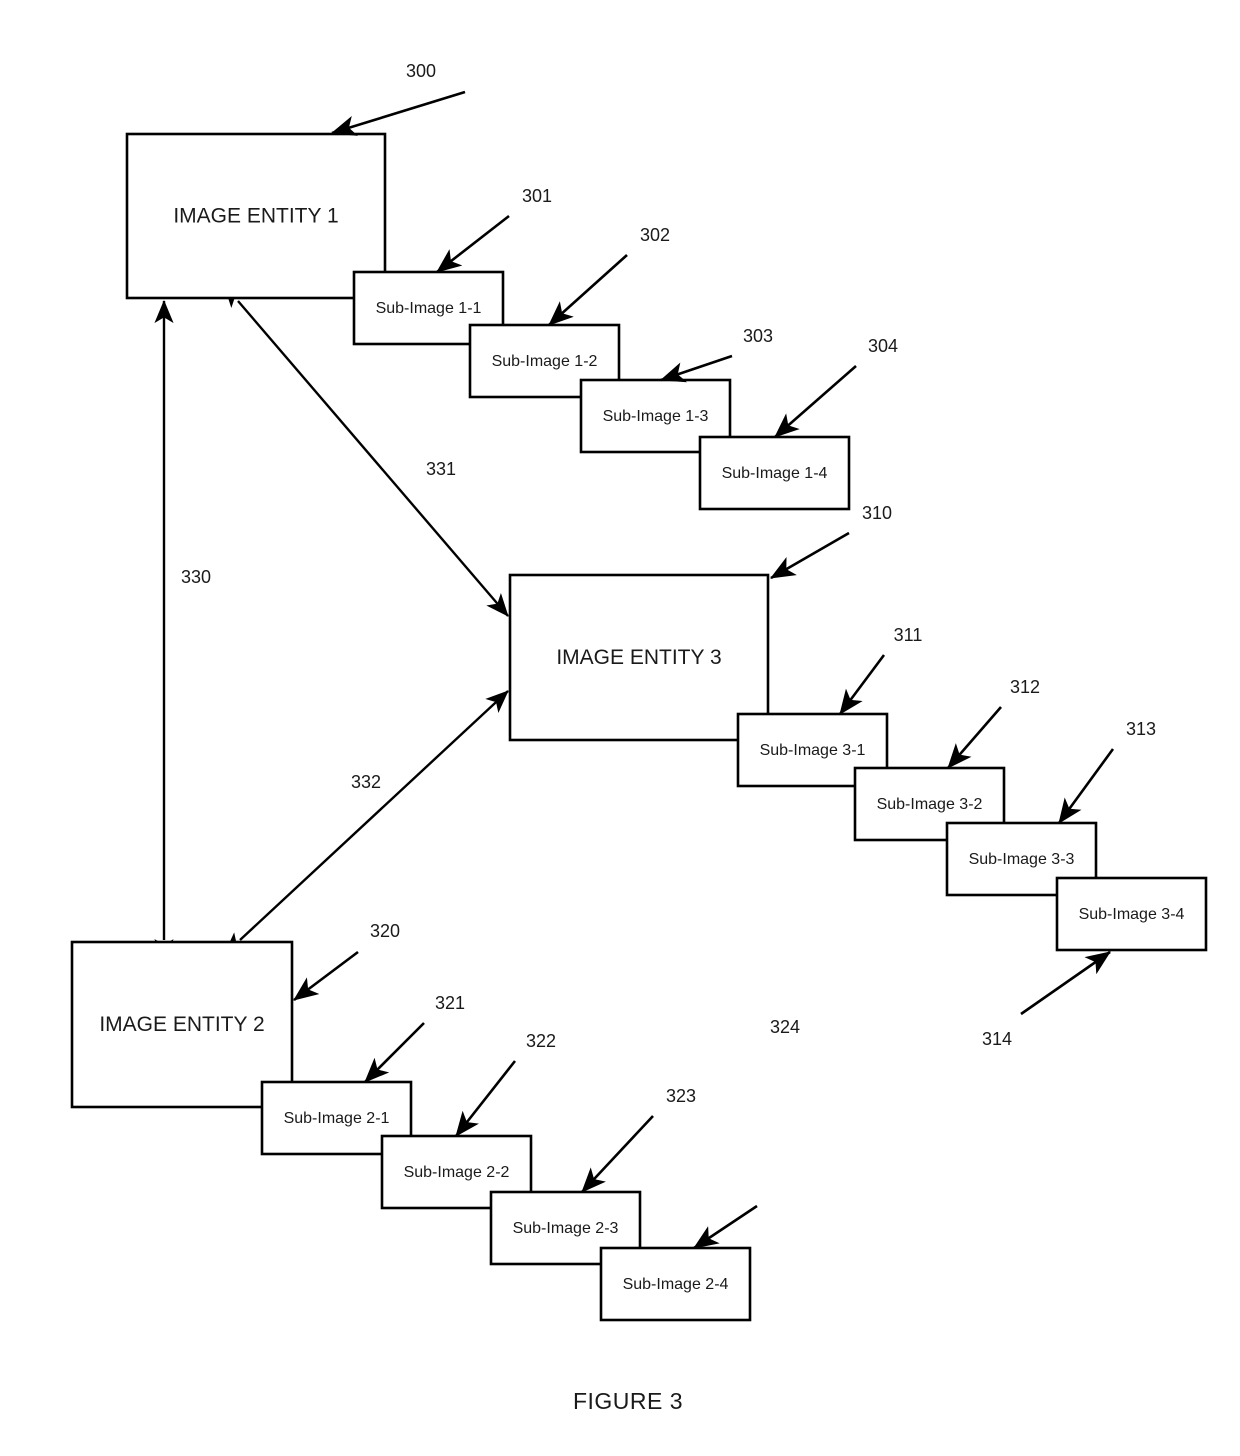 The height and width of the screenshot is (1456, 1240). What do you see at coordinates (473, 244) in the screenshot?
I see `sub-image-1-1-leader-arrow` at bounding box center [473, 244].